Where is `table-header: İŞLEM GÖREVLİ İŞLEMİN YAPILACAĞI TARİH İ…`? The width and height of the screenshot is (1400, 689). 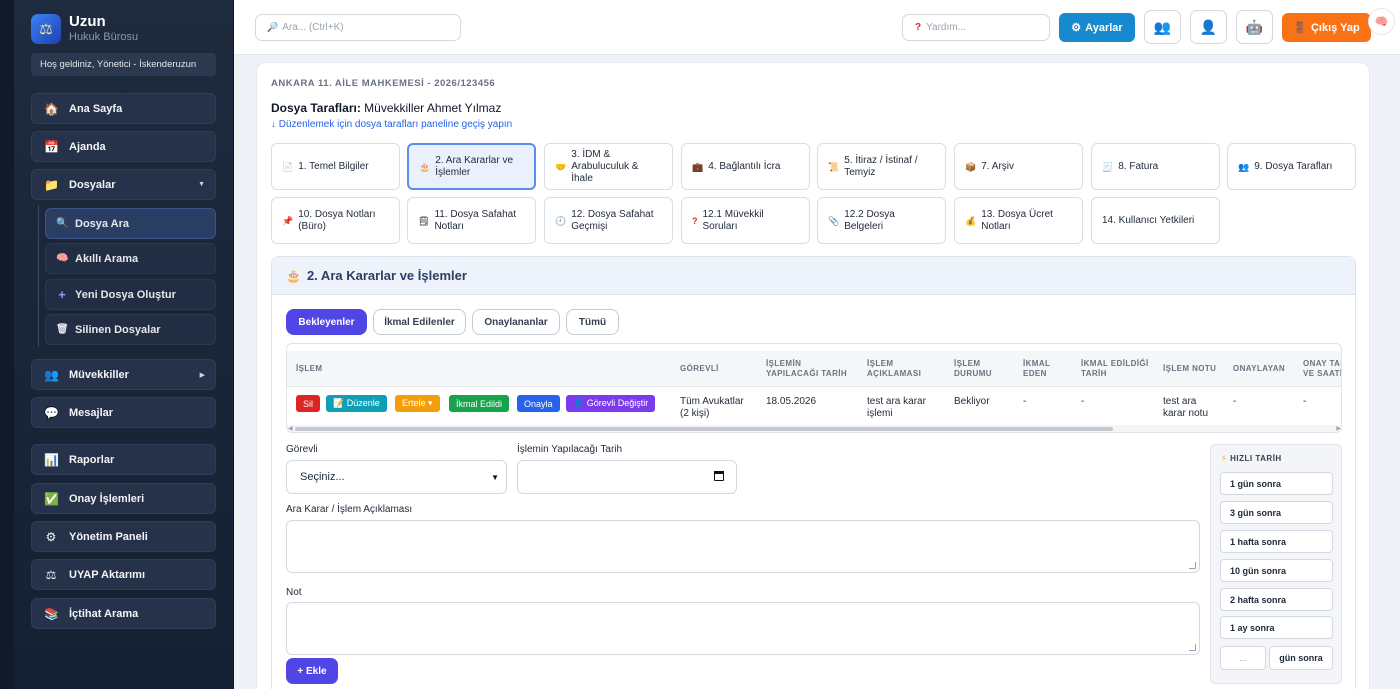
table-header: İŞLEM GÖREVLİ İŞLEMİN YAPILACAĞI TARİH İ… is located at coordinates (814, 369).